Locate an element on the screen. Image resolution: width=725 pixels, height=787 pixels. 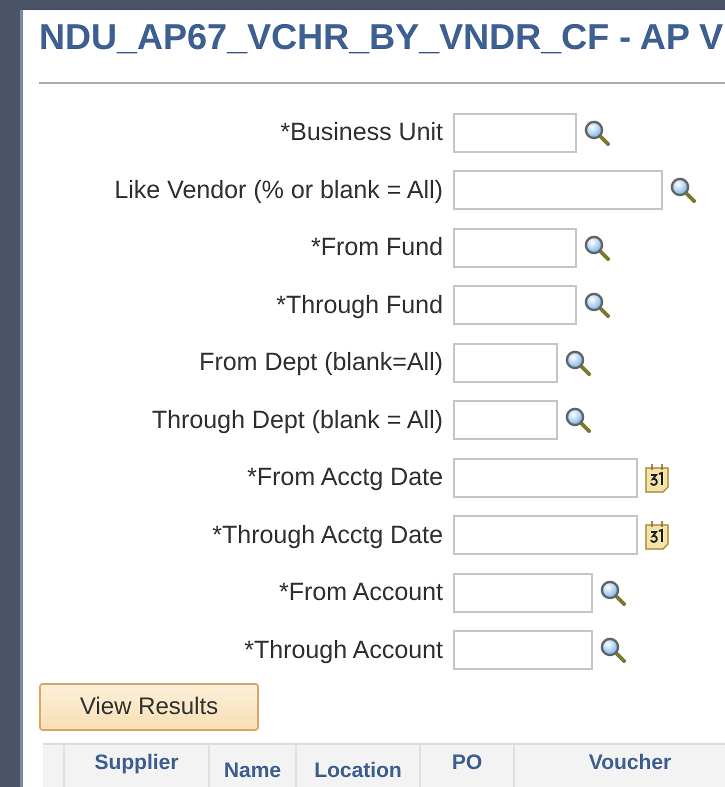
field-label: *Through Account is located at coordinates (343, 650).